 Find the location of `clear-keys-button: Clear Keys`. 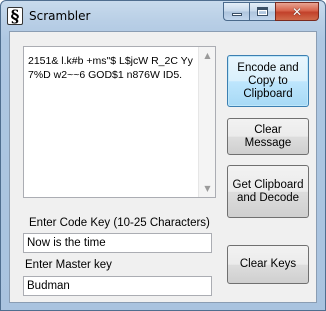

clear-keys-button: Clear Keys is located at coordinates (268, 264).